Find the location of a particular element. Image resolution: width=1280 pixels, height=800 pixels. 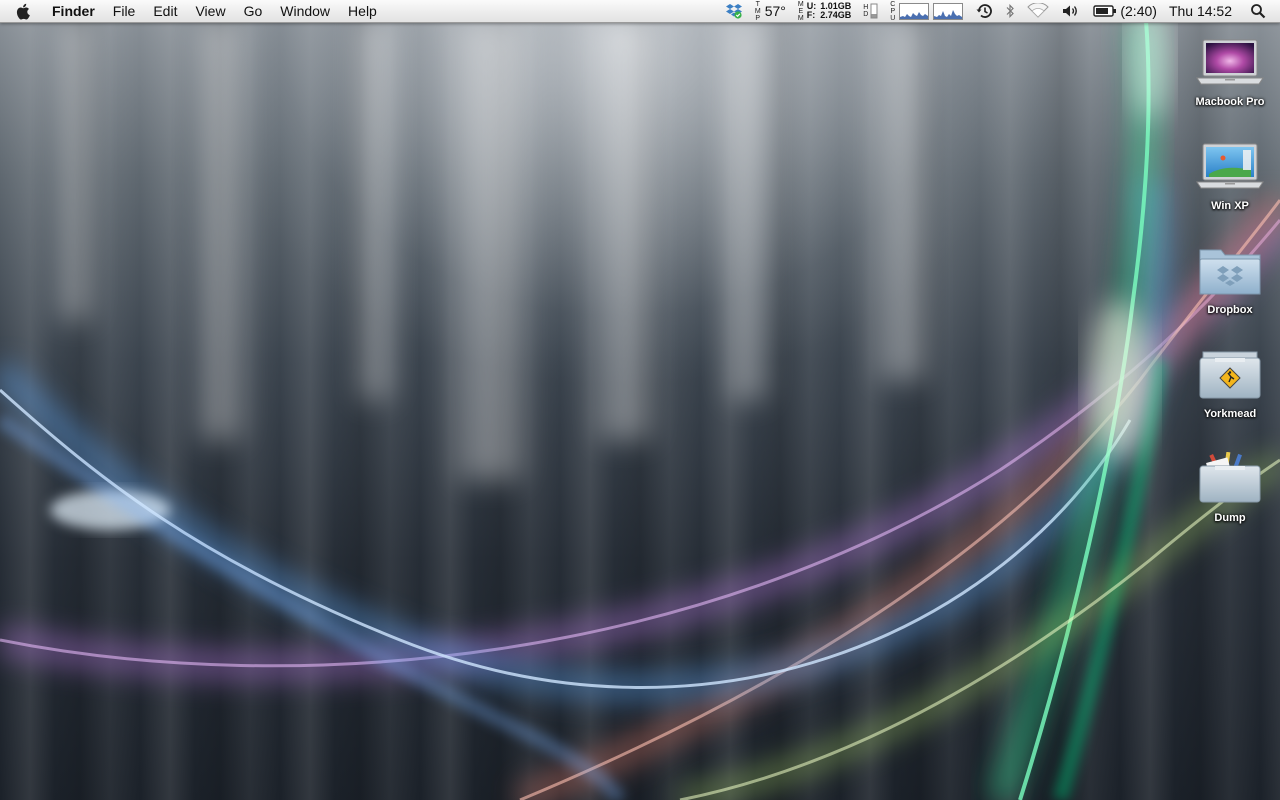

menu-view: View is located at coordinates (210, 11).